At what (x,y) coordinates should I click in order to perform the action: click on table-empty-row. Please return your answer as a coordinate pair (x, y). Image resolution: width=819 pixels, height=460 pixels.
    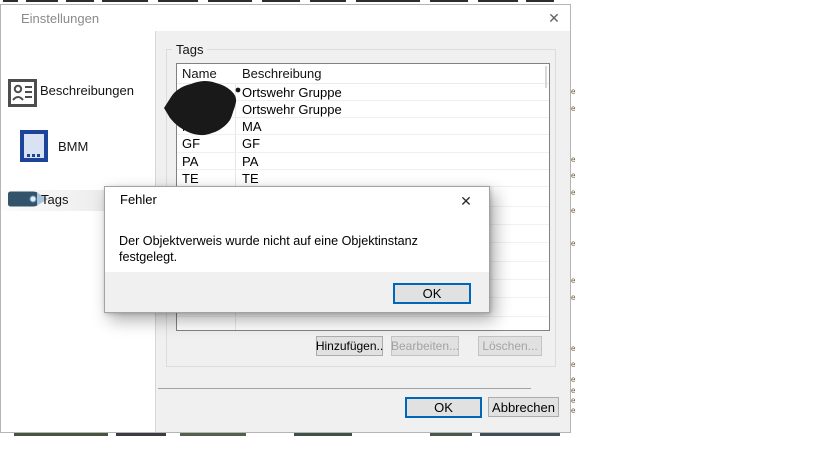
    Looking at the image, I should click on (363, 316).